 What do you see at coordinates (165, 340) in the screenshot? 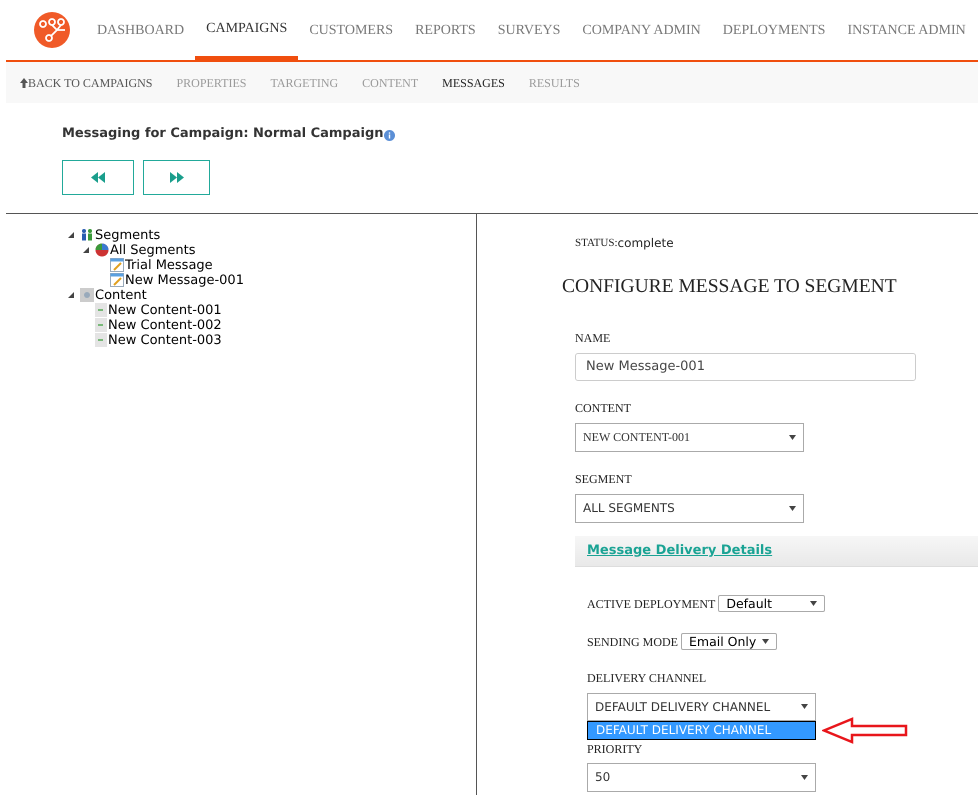
I see `tree-item: New Content-003` at bounding box center [165, 340].